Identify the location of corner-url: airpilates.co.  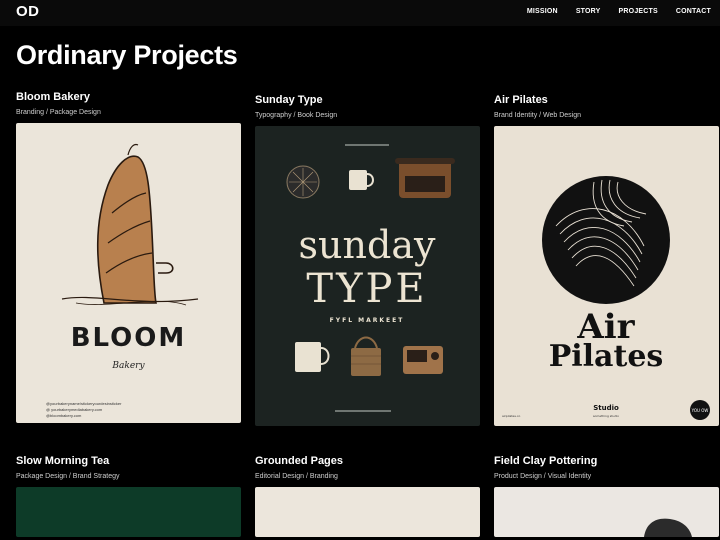
(511, 416).